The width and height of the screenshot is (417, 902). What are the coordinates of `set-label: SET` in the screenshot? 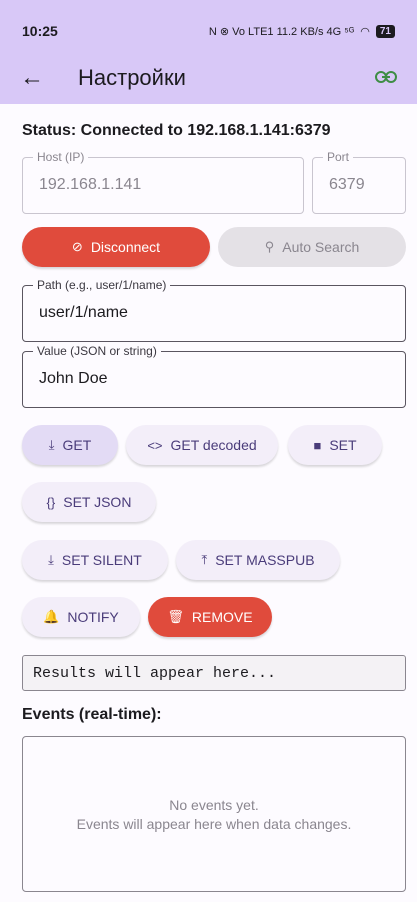 It's located at (343, 445).